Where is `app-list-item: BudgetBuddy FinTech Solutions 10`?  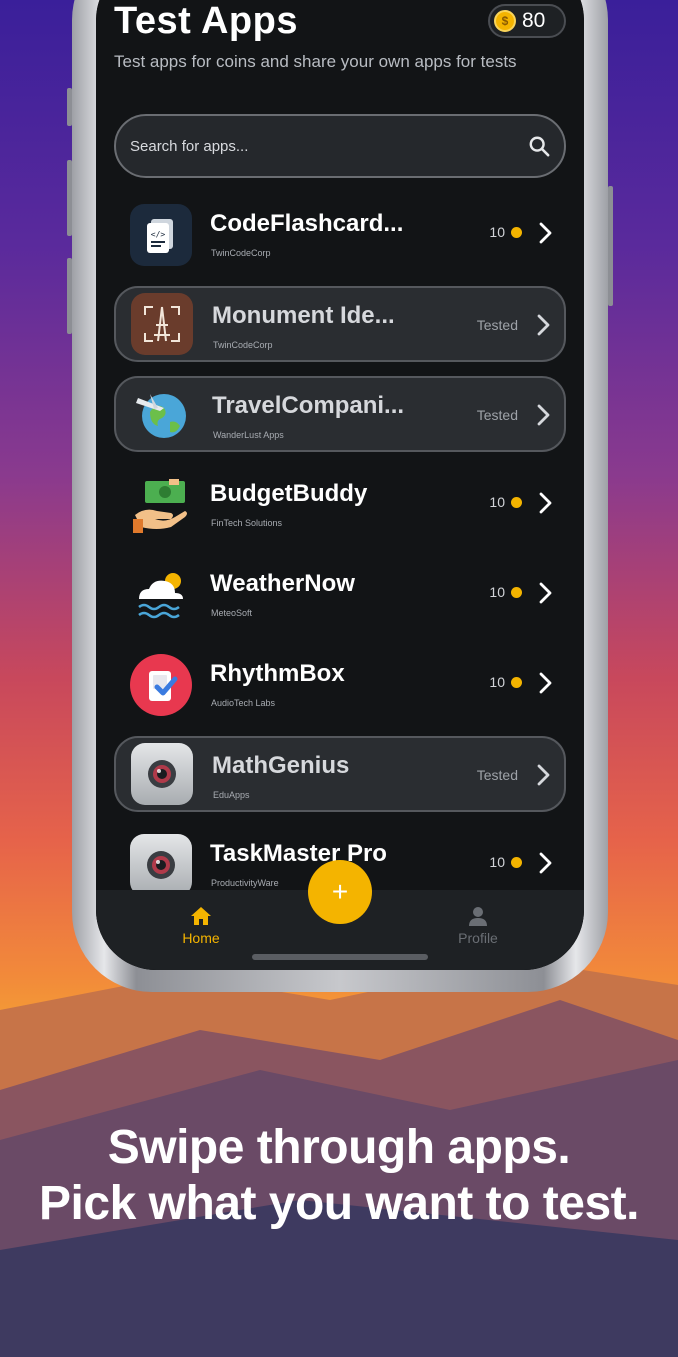
app-list-item: BudgetBuddy FinTech Solutions 10 is located at coordinates (340, 504).